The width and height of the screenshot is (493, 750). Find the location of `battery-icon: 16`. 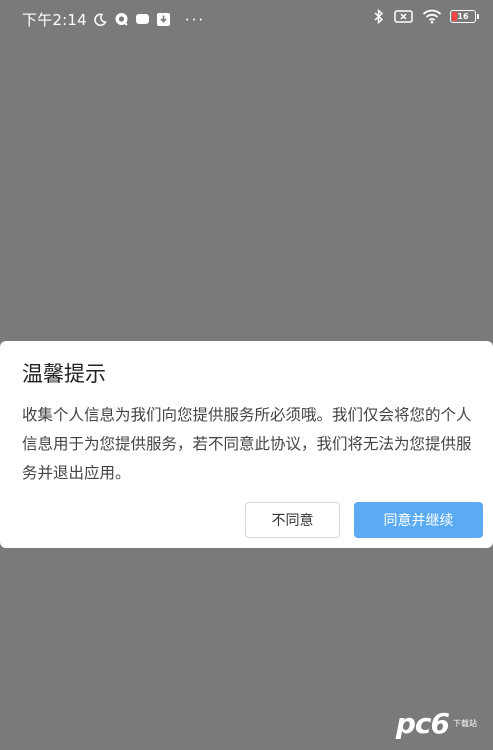

battery-icon: 16 is located at coordinates (464, 16).